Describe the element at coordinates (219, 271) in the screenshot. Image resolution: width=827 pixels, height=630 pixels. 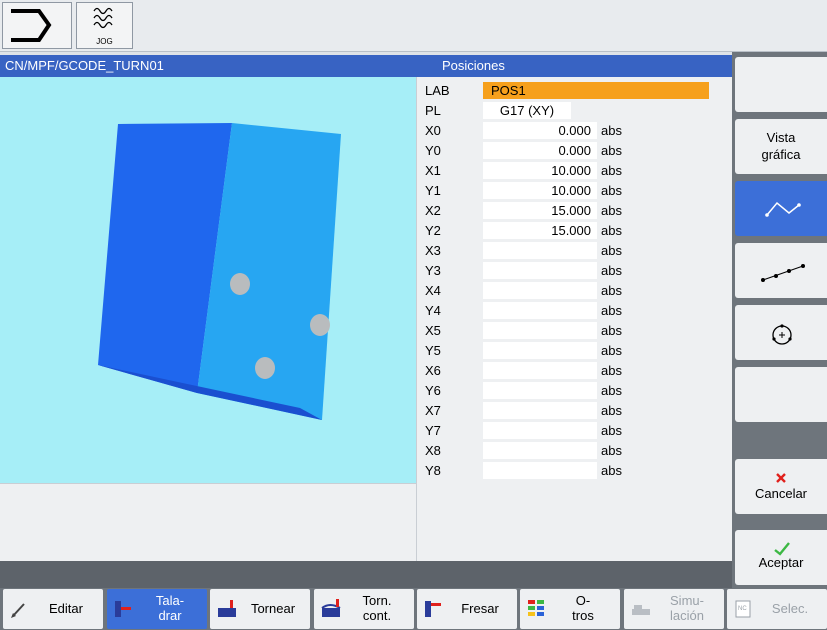
I see `workpiece-3d-view` at that location.